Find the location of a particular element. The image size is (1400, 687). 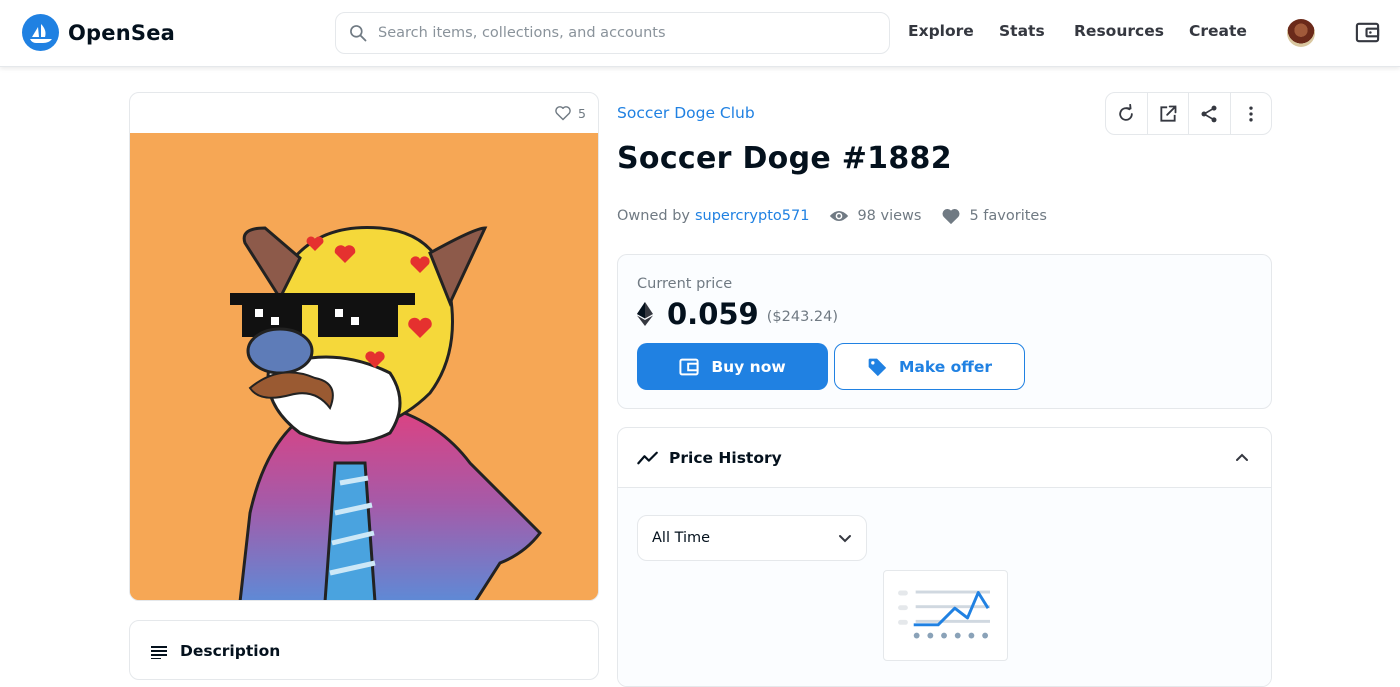

price-usd: ($243.24) is located at coordinates (802, 317).